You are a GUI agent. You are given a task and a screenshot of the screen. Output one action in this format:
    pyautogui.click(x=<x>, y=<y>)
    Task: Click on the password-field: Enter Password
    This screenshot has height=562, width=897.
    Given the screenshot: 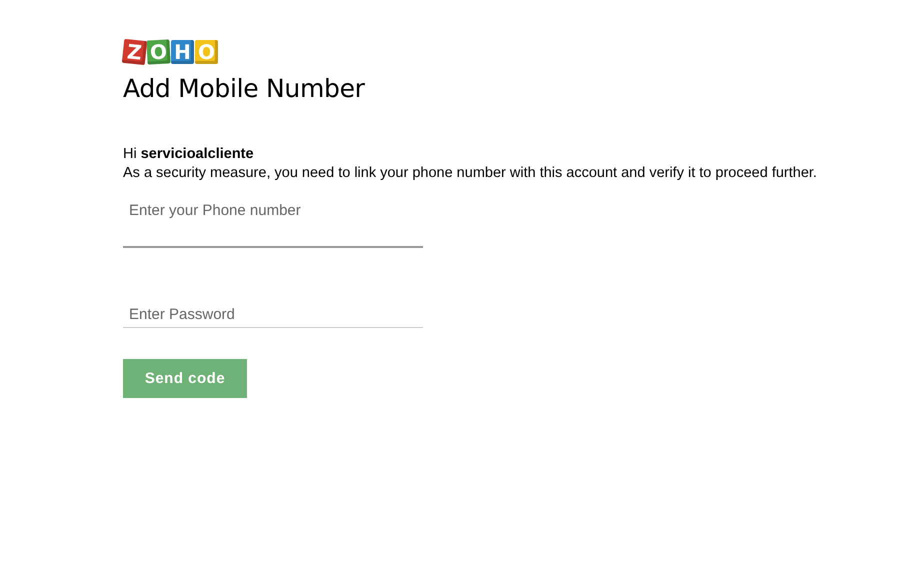 What is the action you would take?
    pyautogui.click(x=273, y=316)
    